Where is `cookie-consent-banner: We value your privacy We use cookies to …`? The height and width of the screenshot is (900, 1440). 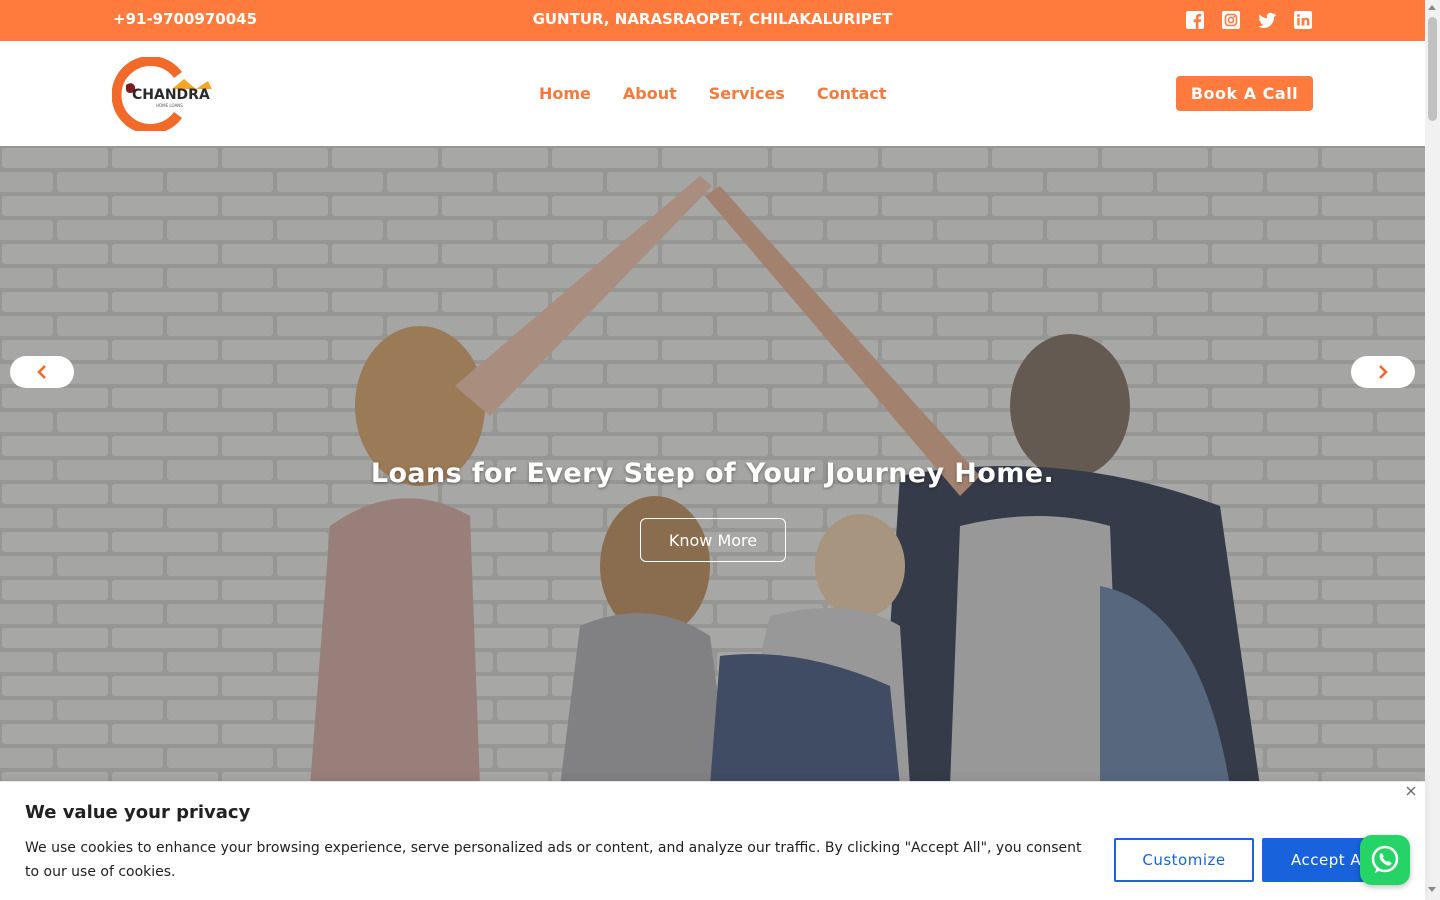
cookie-consent-banner: We value your privacy We use cookies to … is located at coordinates (712, 840).